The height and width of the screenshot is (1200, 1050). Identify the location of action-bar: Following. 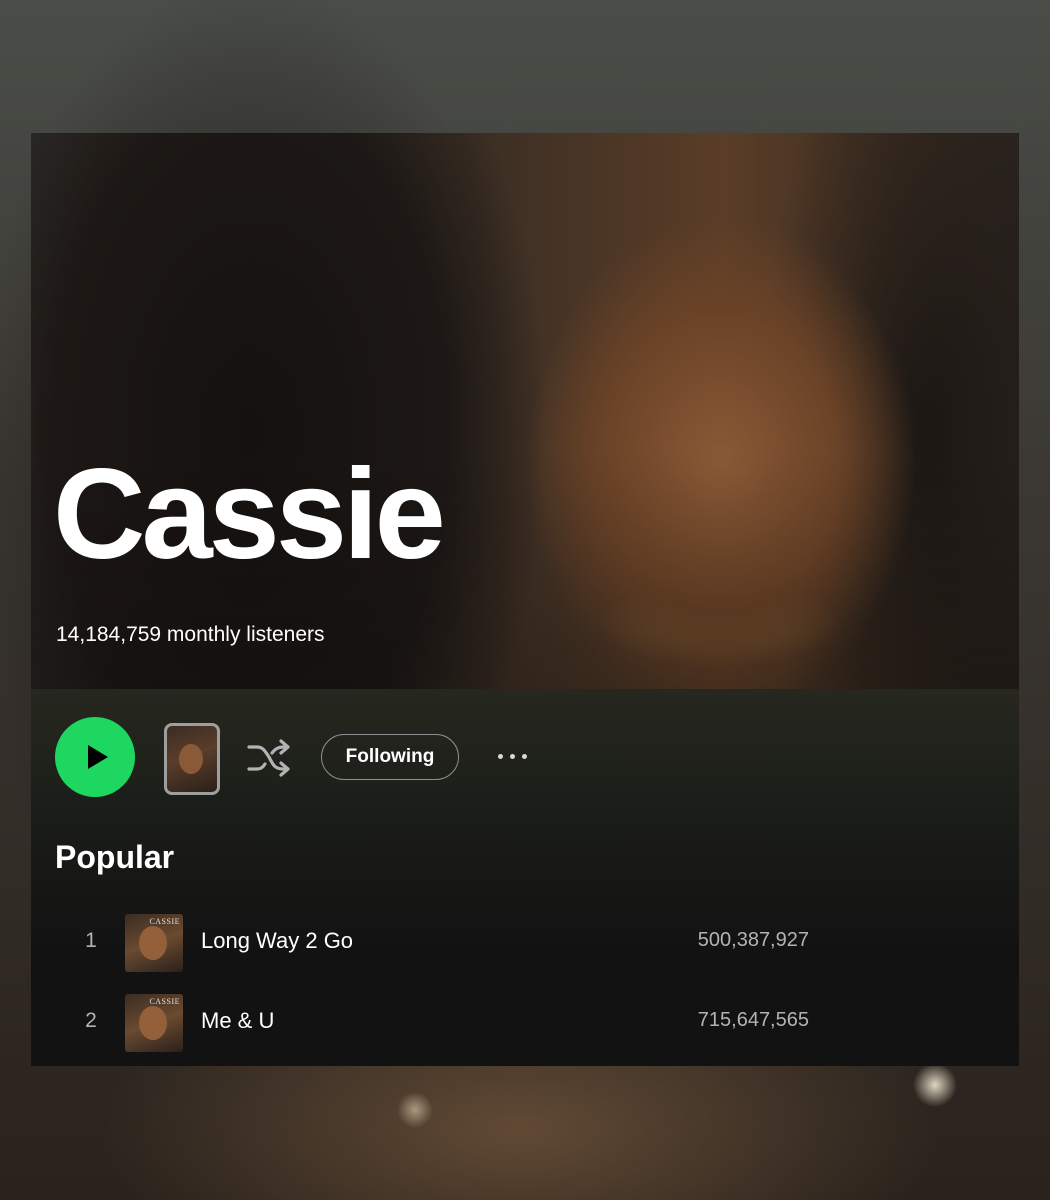
(525, 759).